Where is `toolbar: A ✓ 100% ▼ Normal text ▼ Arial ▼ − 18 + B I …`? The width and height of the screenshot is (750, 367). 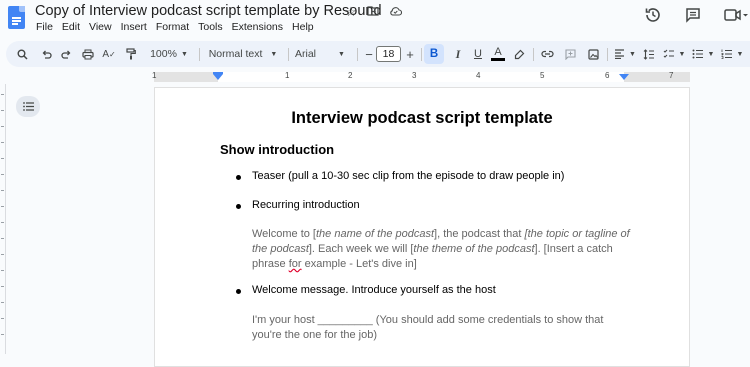
toolbar: A ✓ 100% ▼ Normal text ▼ Arial ▼ − 18 + B I … is located at coordinates (378, 54).